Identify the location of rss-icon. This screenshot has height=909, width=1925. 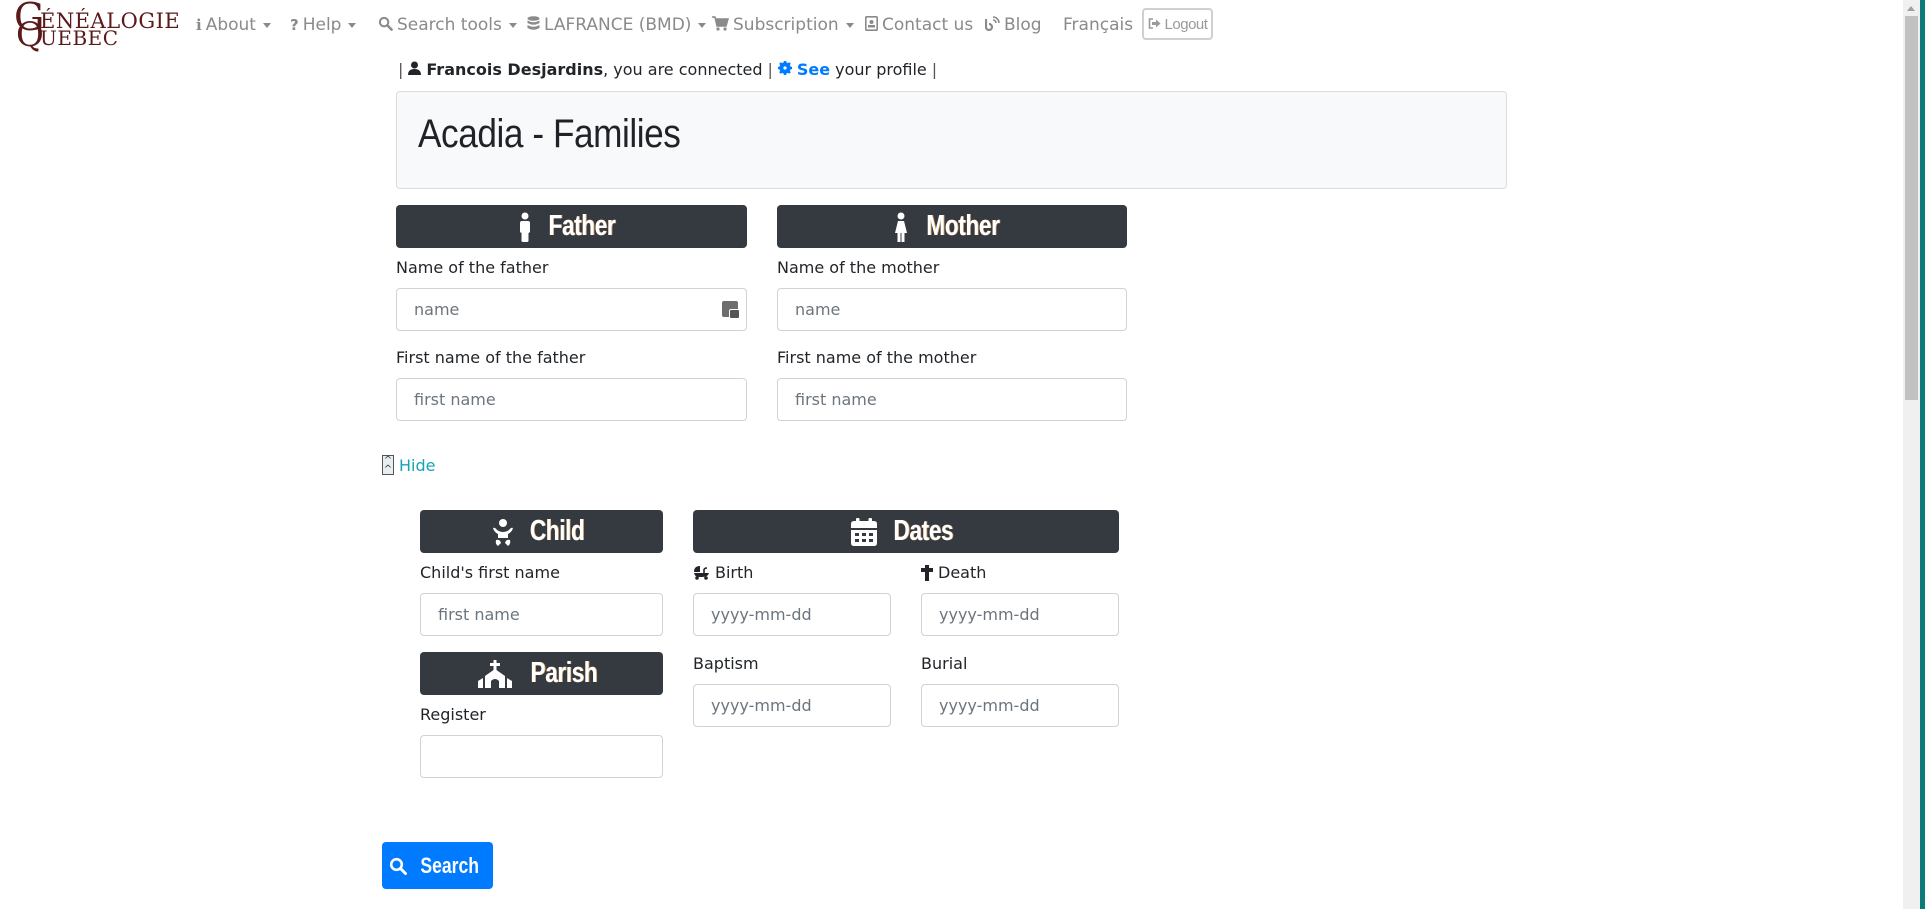
(992, 25).